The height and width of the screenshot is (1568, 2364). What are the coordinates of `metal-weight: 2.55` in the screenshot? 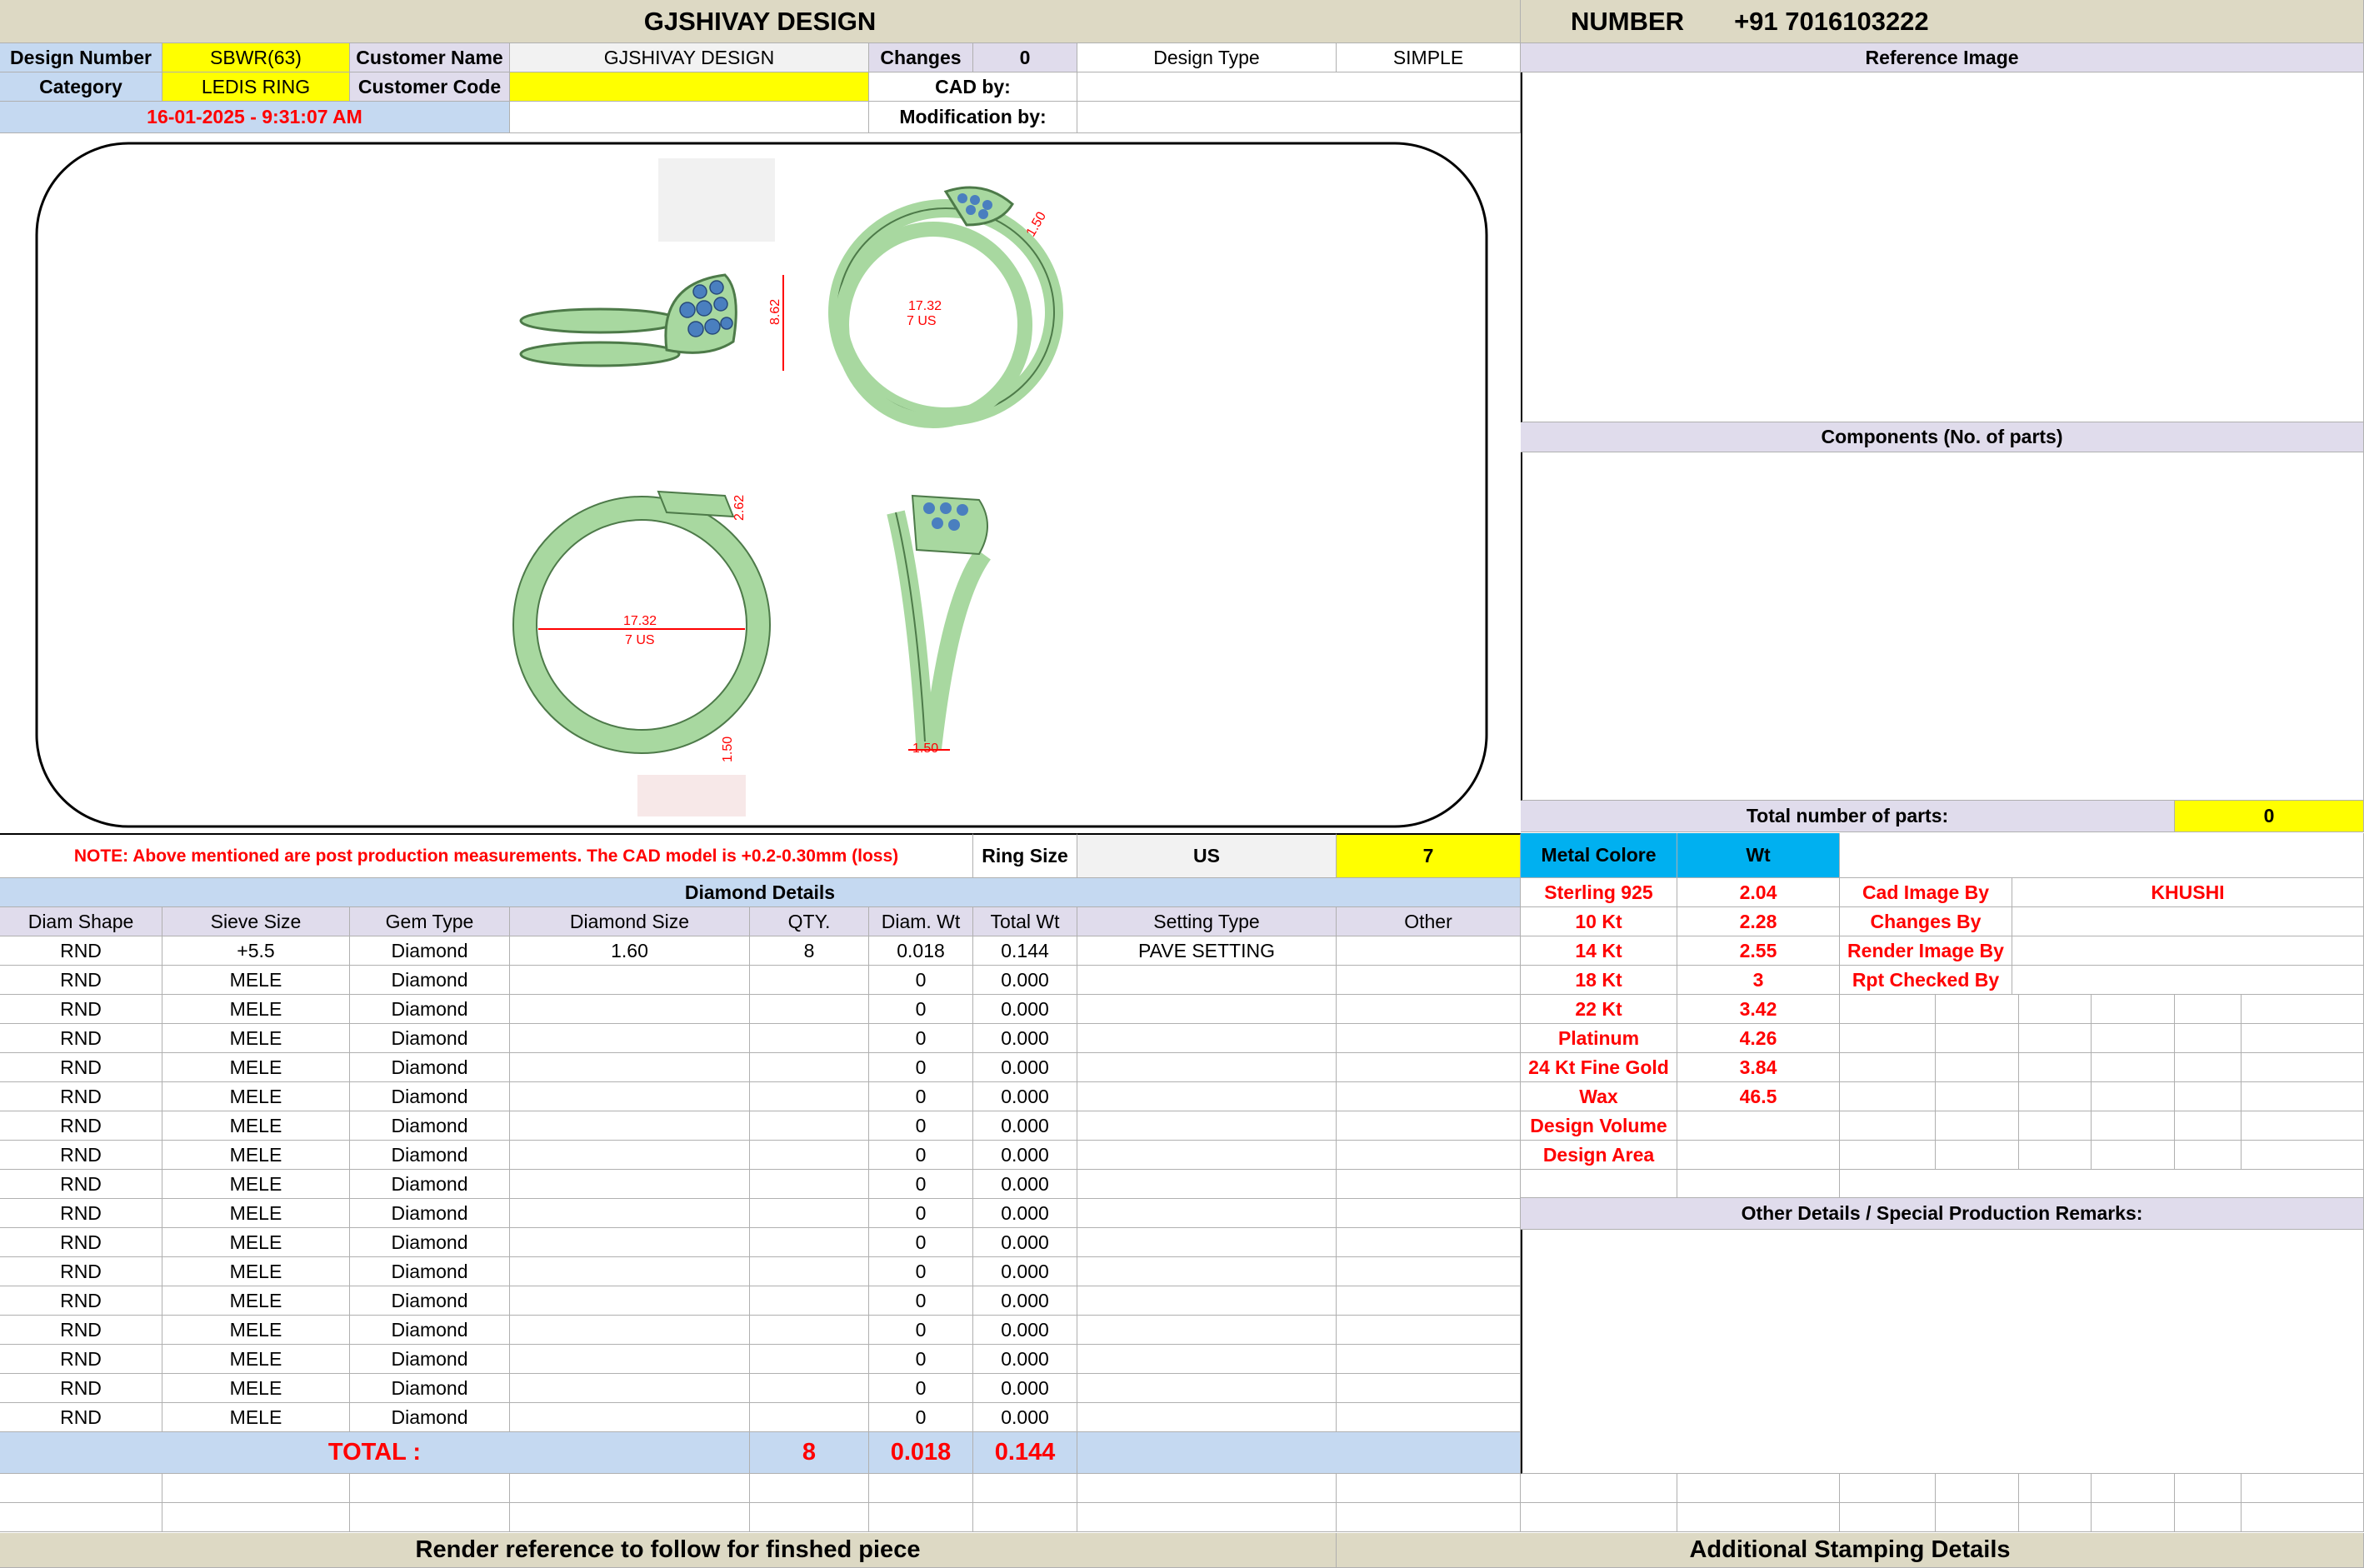 It's located at (1758, 951).